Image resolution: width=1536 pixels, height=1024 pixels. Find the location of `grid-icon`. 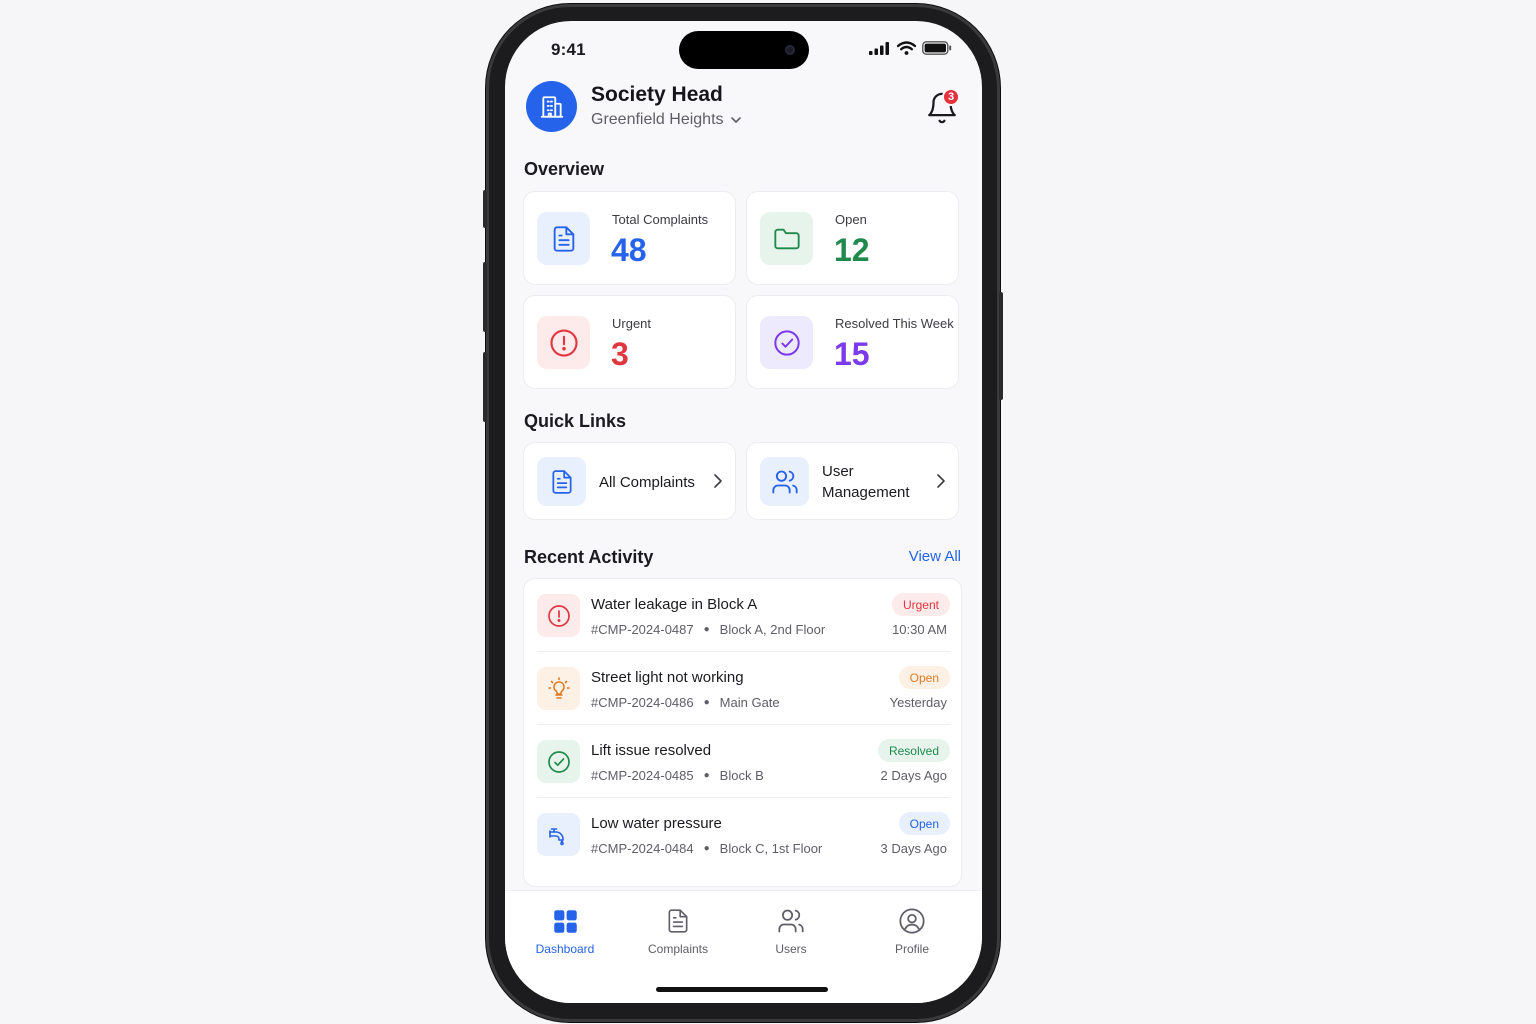

grid-icon is located at coordinates (565, 921).